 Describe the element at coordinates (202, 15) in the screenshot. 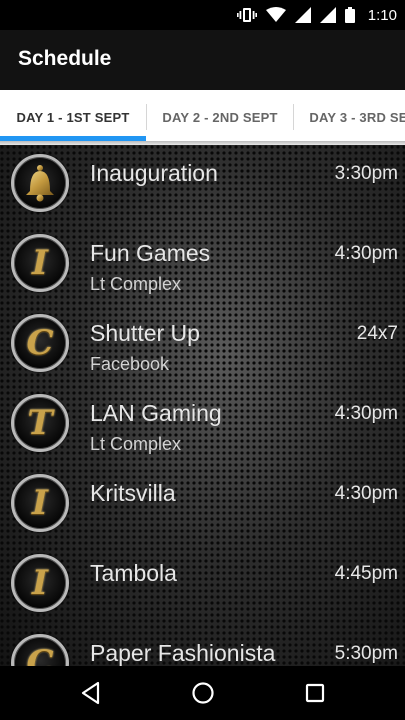

I see `status-bar: 1:10` at that location.